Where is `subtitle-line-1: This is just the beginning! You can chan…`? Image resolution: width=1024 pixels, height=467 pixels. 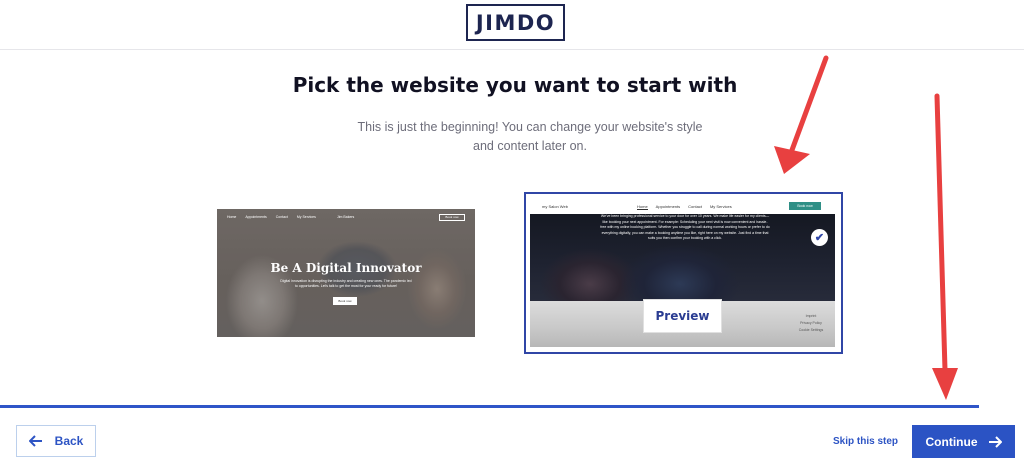
subtitle-line-1: This is just the beginning! You can chan… is located at coordinates (530, 127).